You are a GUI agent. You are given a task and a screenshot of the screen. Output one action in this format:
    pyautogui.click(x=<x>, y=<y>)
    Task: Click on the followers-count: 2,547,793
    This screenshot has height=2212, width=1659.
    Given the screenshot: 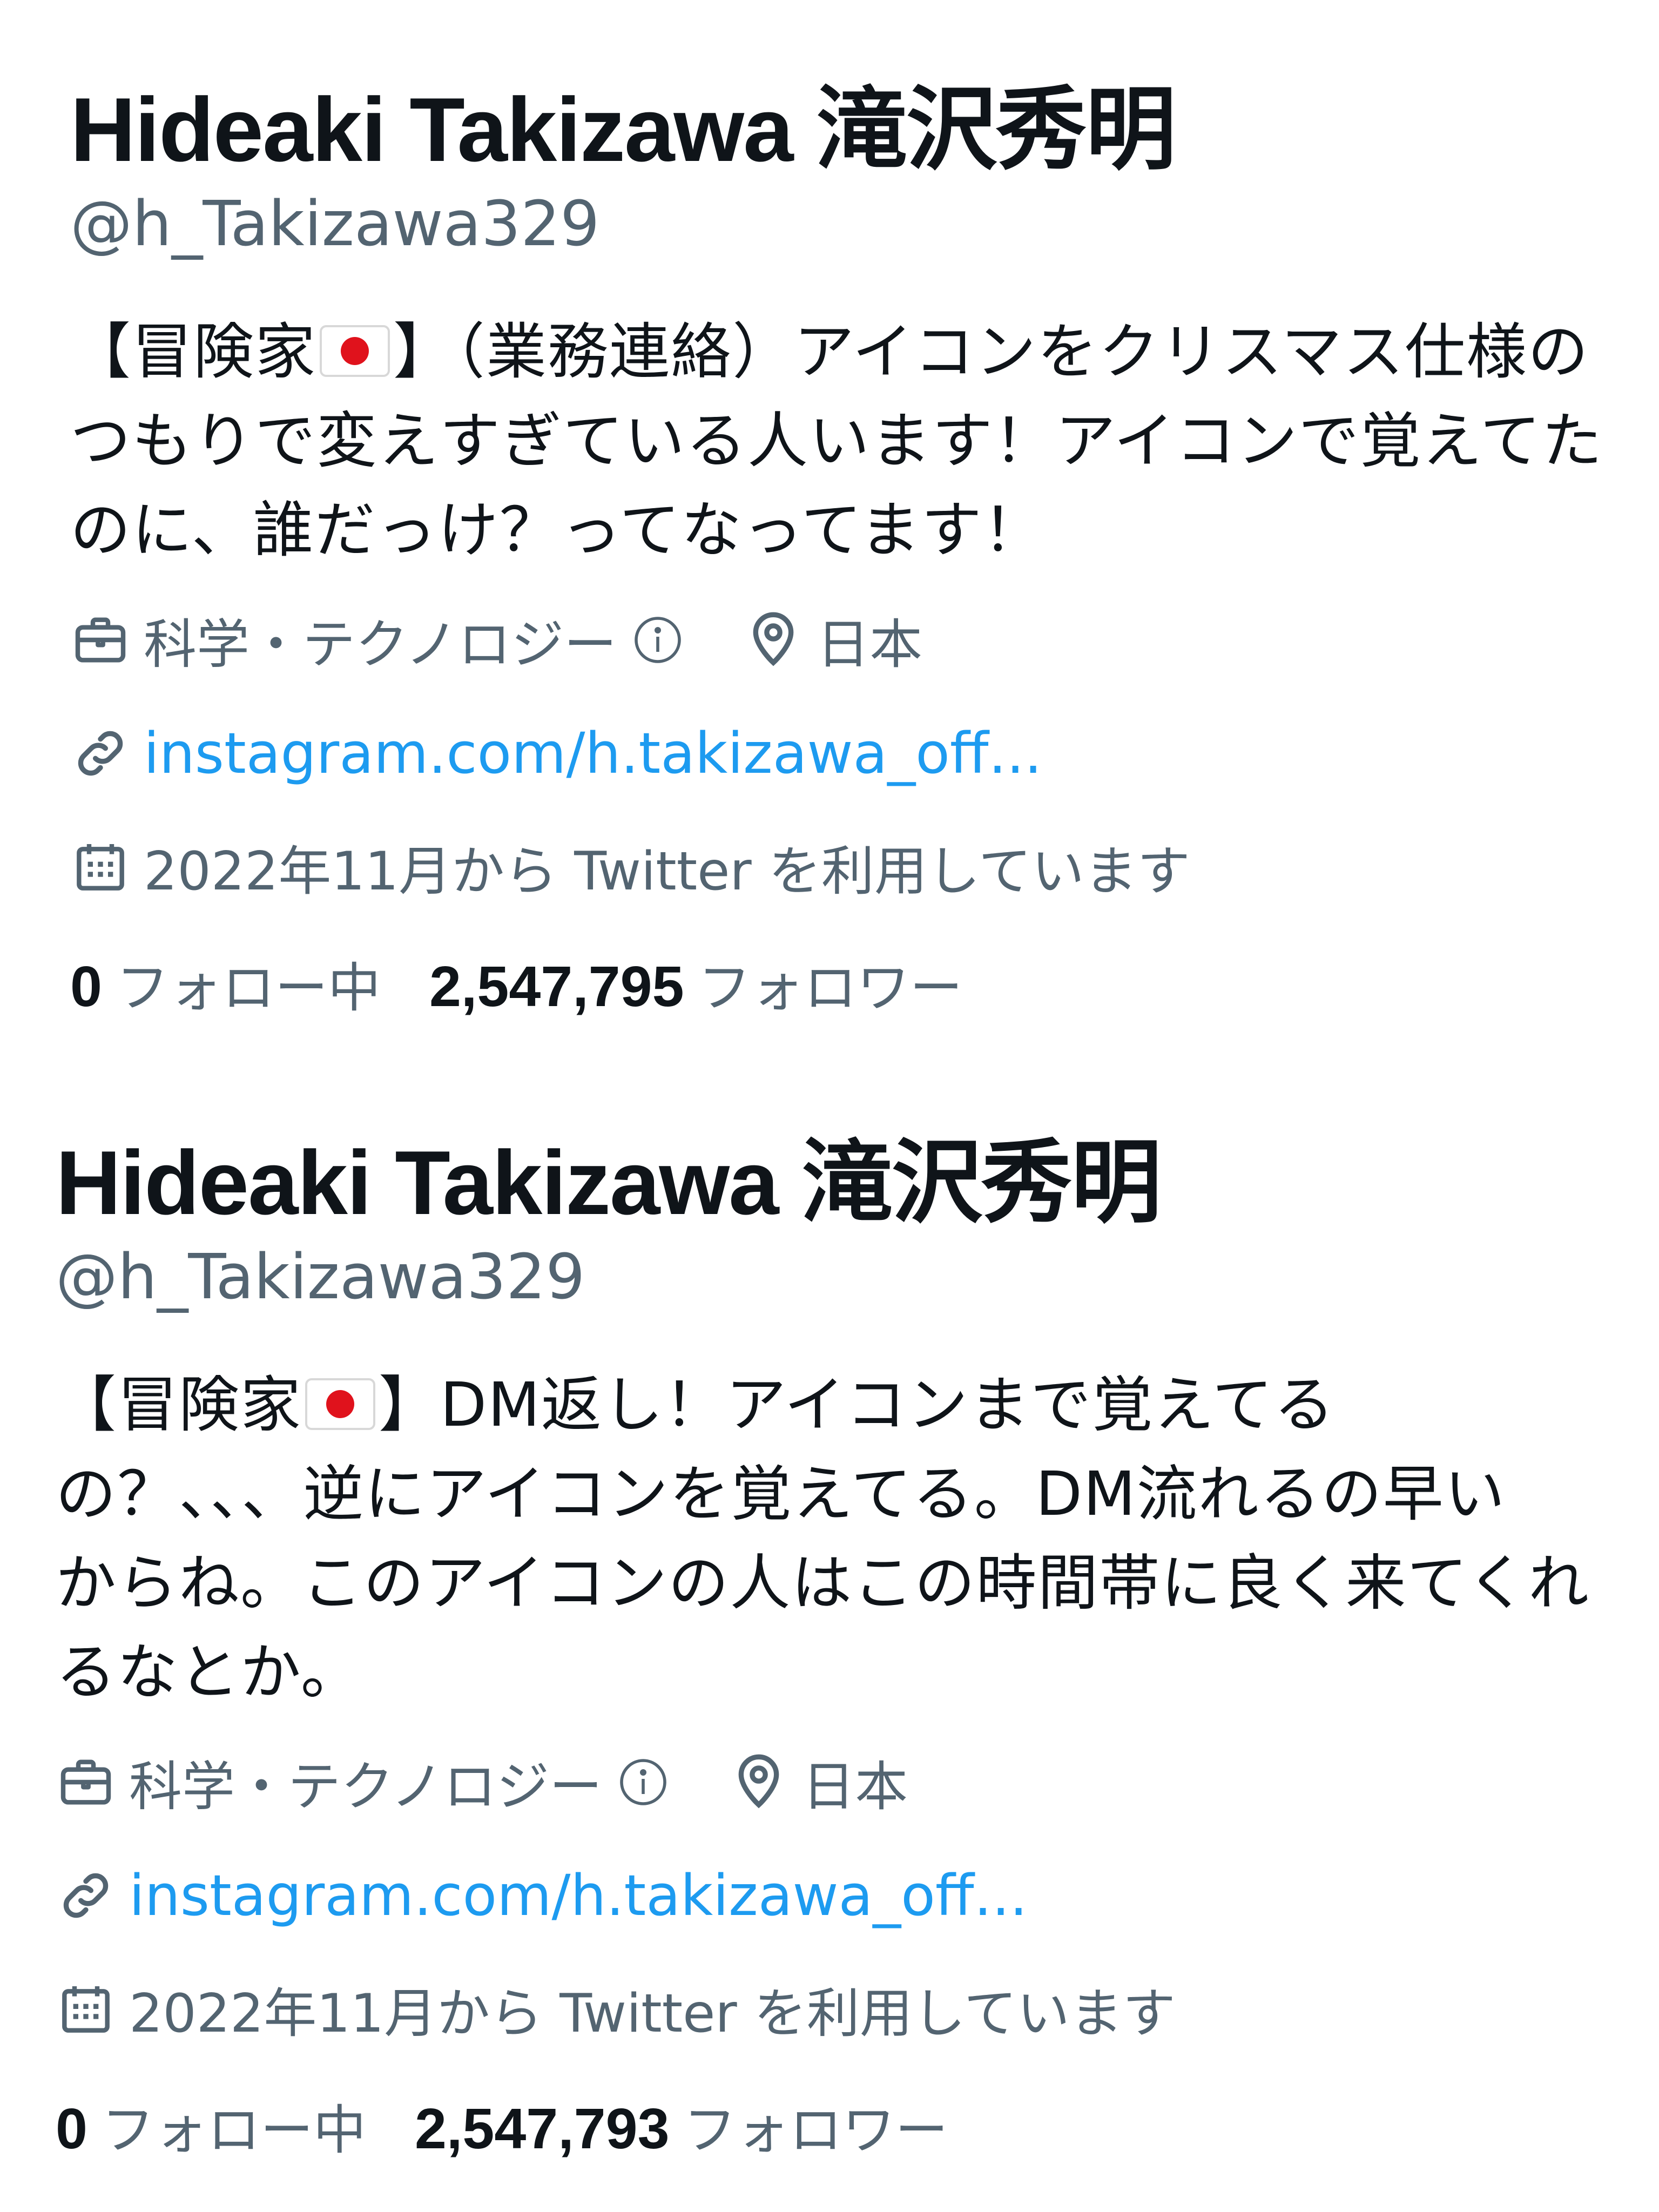 What is the action you would take?
    pyautogui.click(x=542, y=2129)
    